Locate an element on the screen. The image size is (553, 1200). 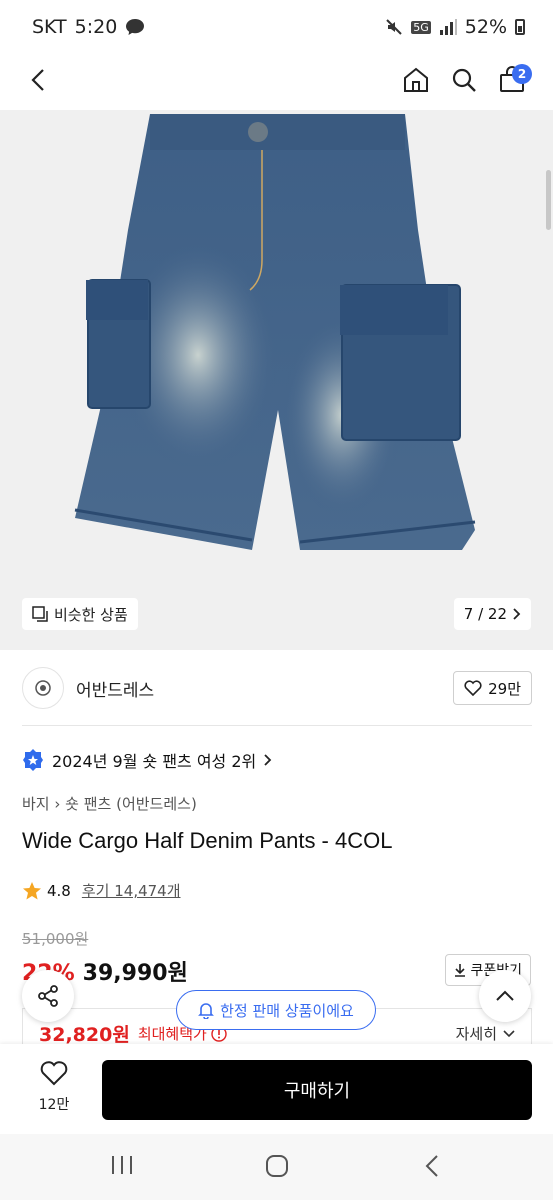
benefit-detail-toggle: 자세히 is located at coordinates (485, 1033).